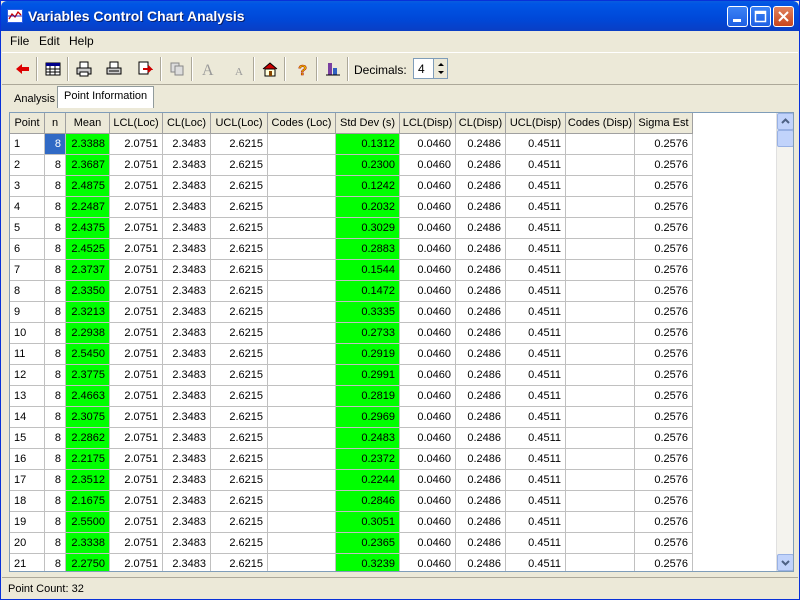 The image size is (800, 600). Describe the element at coordinates (88, 562) in the screenshot. I see `table-cell: 2.2750` at that location.